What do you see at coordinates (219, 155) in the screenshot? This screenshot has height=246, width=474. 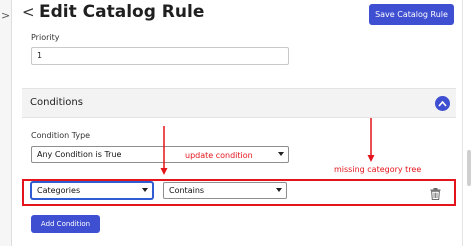 I see `annotation-update-condition: update condition` at bounding box center [219, 155].